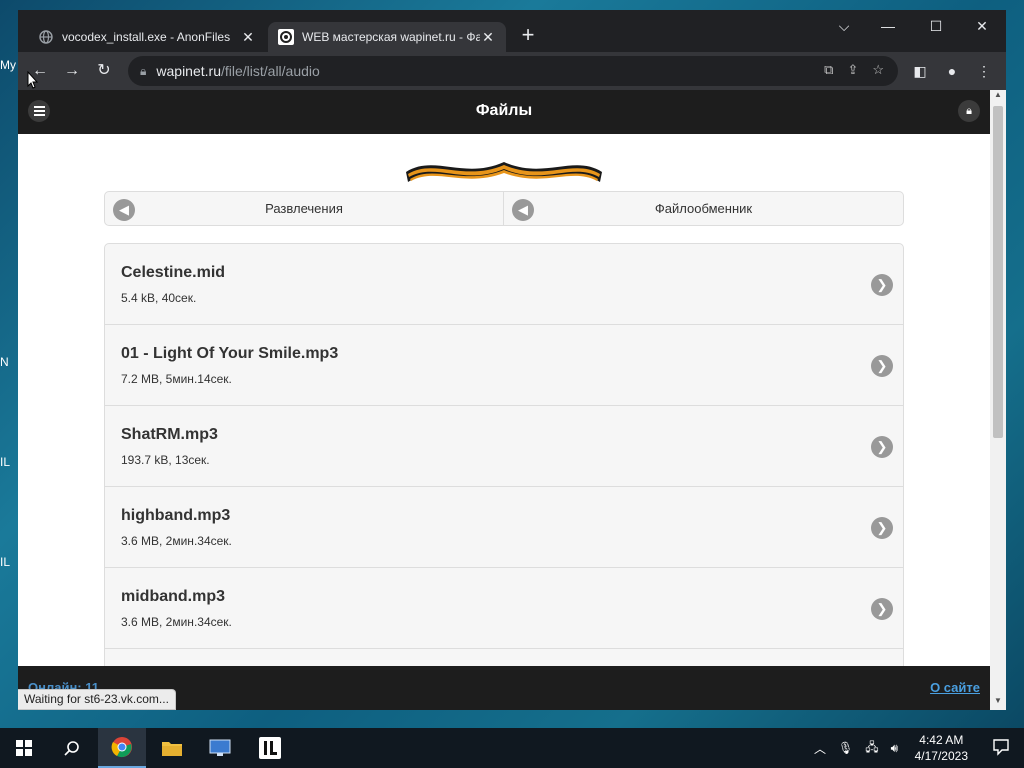 The width and height of the screenshot is (1024, 768). What do you see at coordinates (173, 596) in the screenshot?
I see `file-name: midband.mp3` at bounding box center [173, 596].